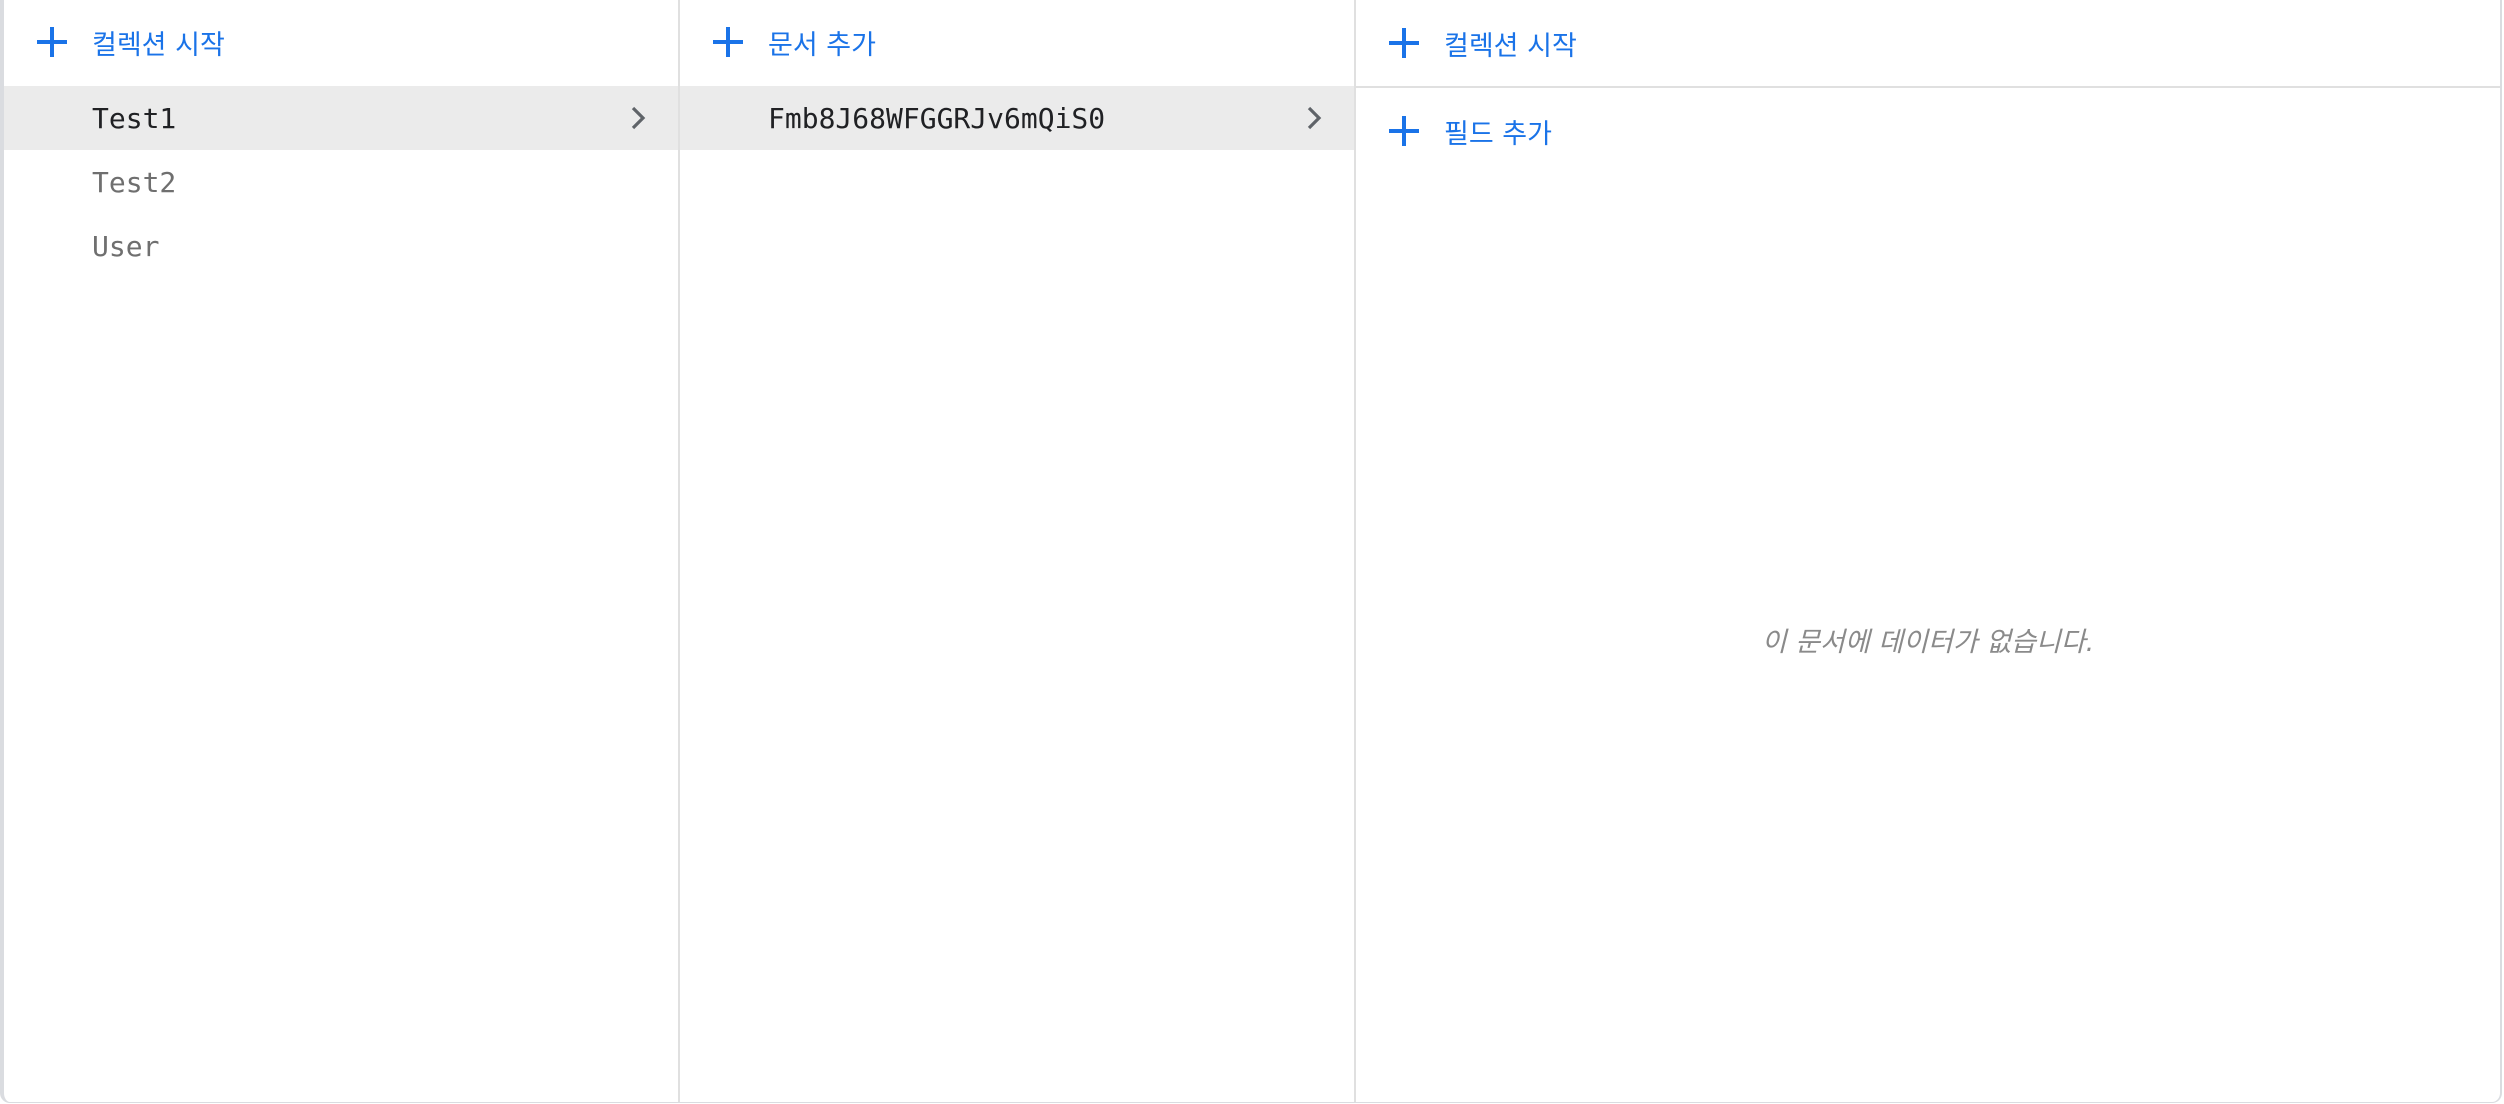 This screenshot has height=1104, width=2504. Describe the element at coordinates (937, 118) in the screenshot. I see `document-item-label: Fmb8J68WFGGRJv6mQiS0` at that location.